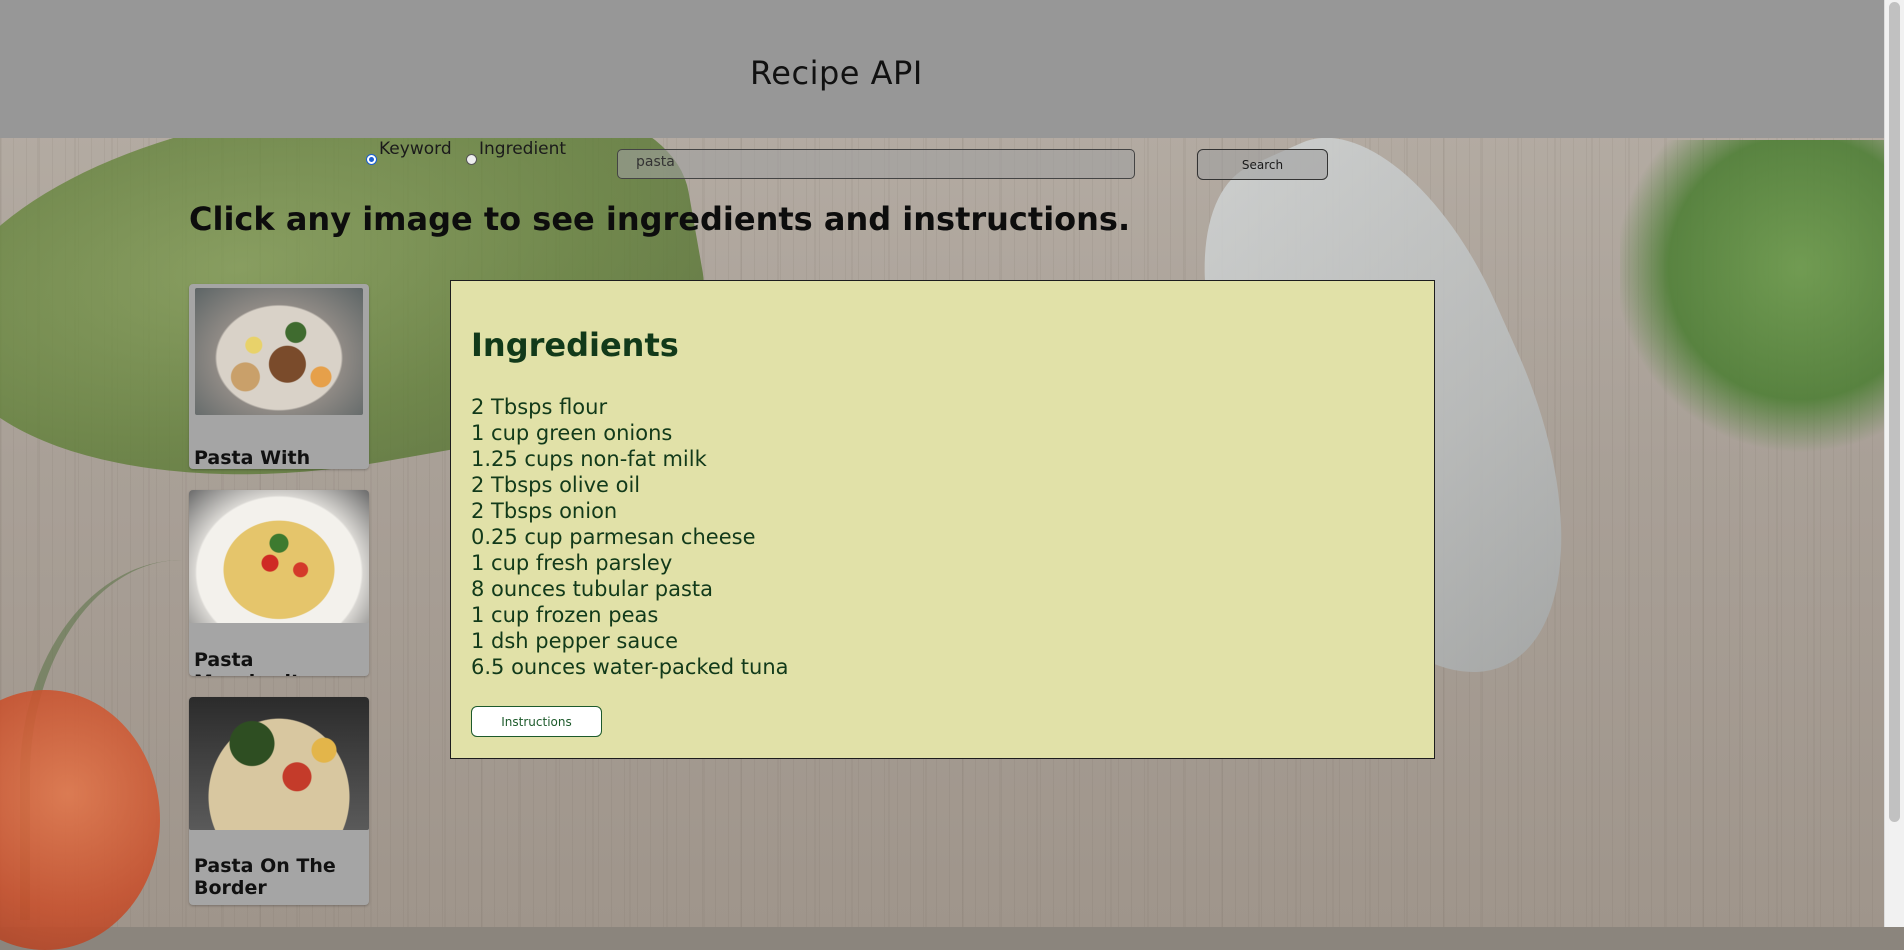 This screenshot has width=1904, height=950. What do you see at coordinates (1894, 412) in the screenshot?
I see `scrollbar-thumb` at bounding box center [1894, 412].